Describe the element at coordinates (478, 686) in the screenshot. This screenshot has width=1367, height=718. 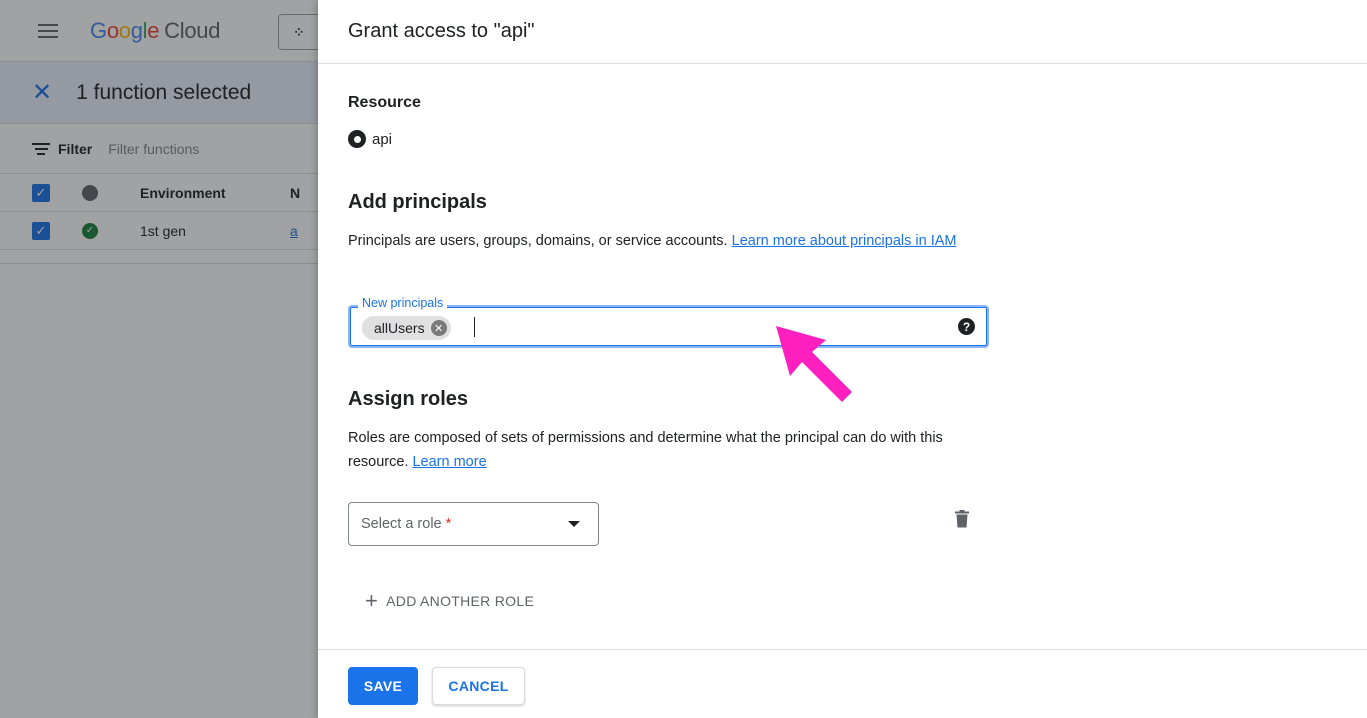
I see `cancel-button: CANCEL` at that location.